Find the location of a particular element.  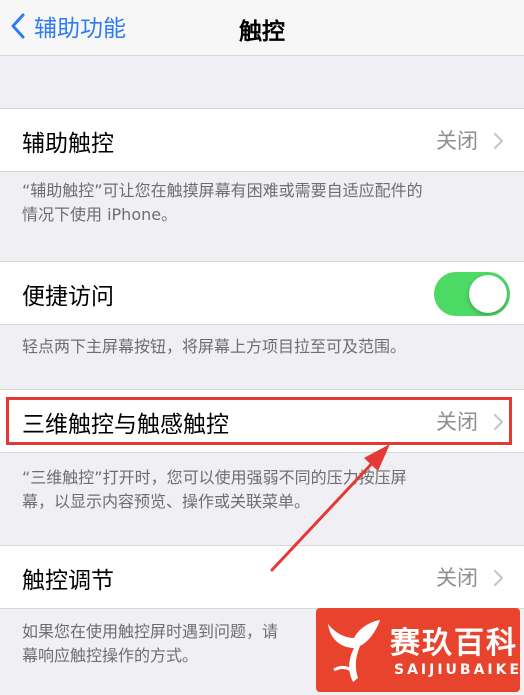

reachability-toggle is located at coordinates (472, 294).